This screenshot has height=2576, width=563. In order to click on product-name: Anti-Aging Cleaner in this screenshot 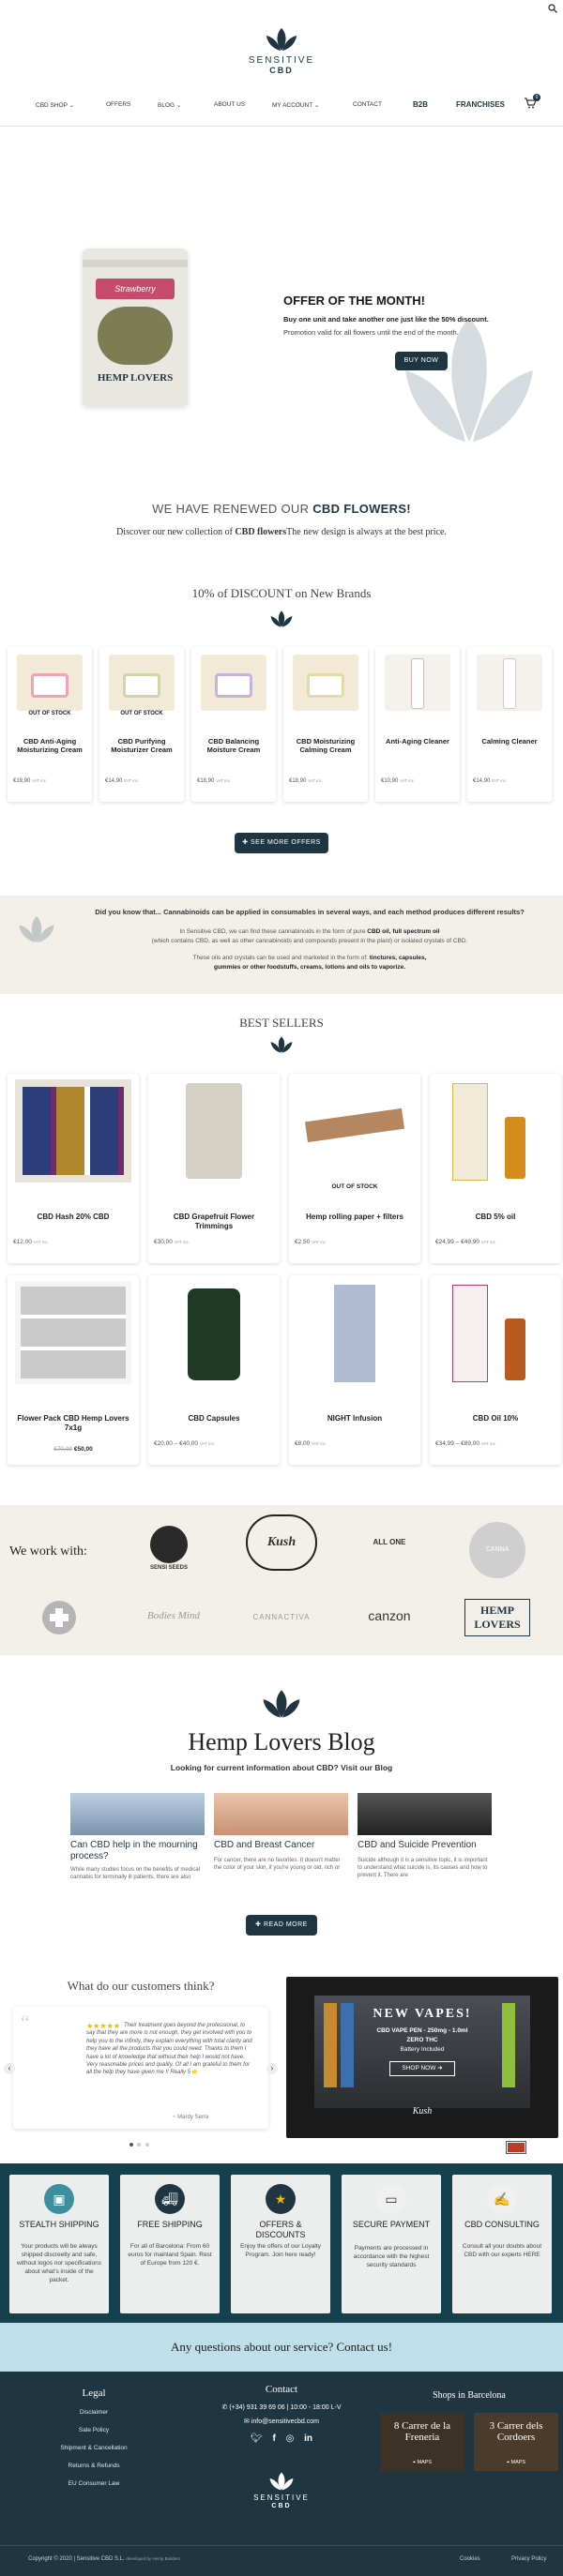, I will do `click(418, 741)`.